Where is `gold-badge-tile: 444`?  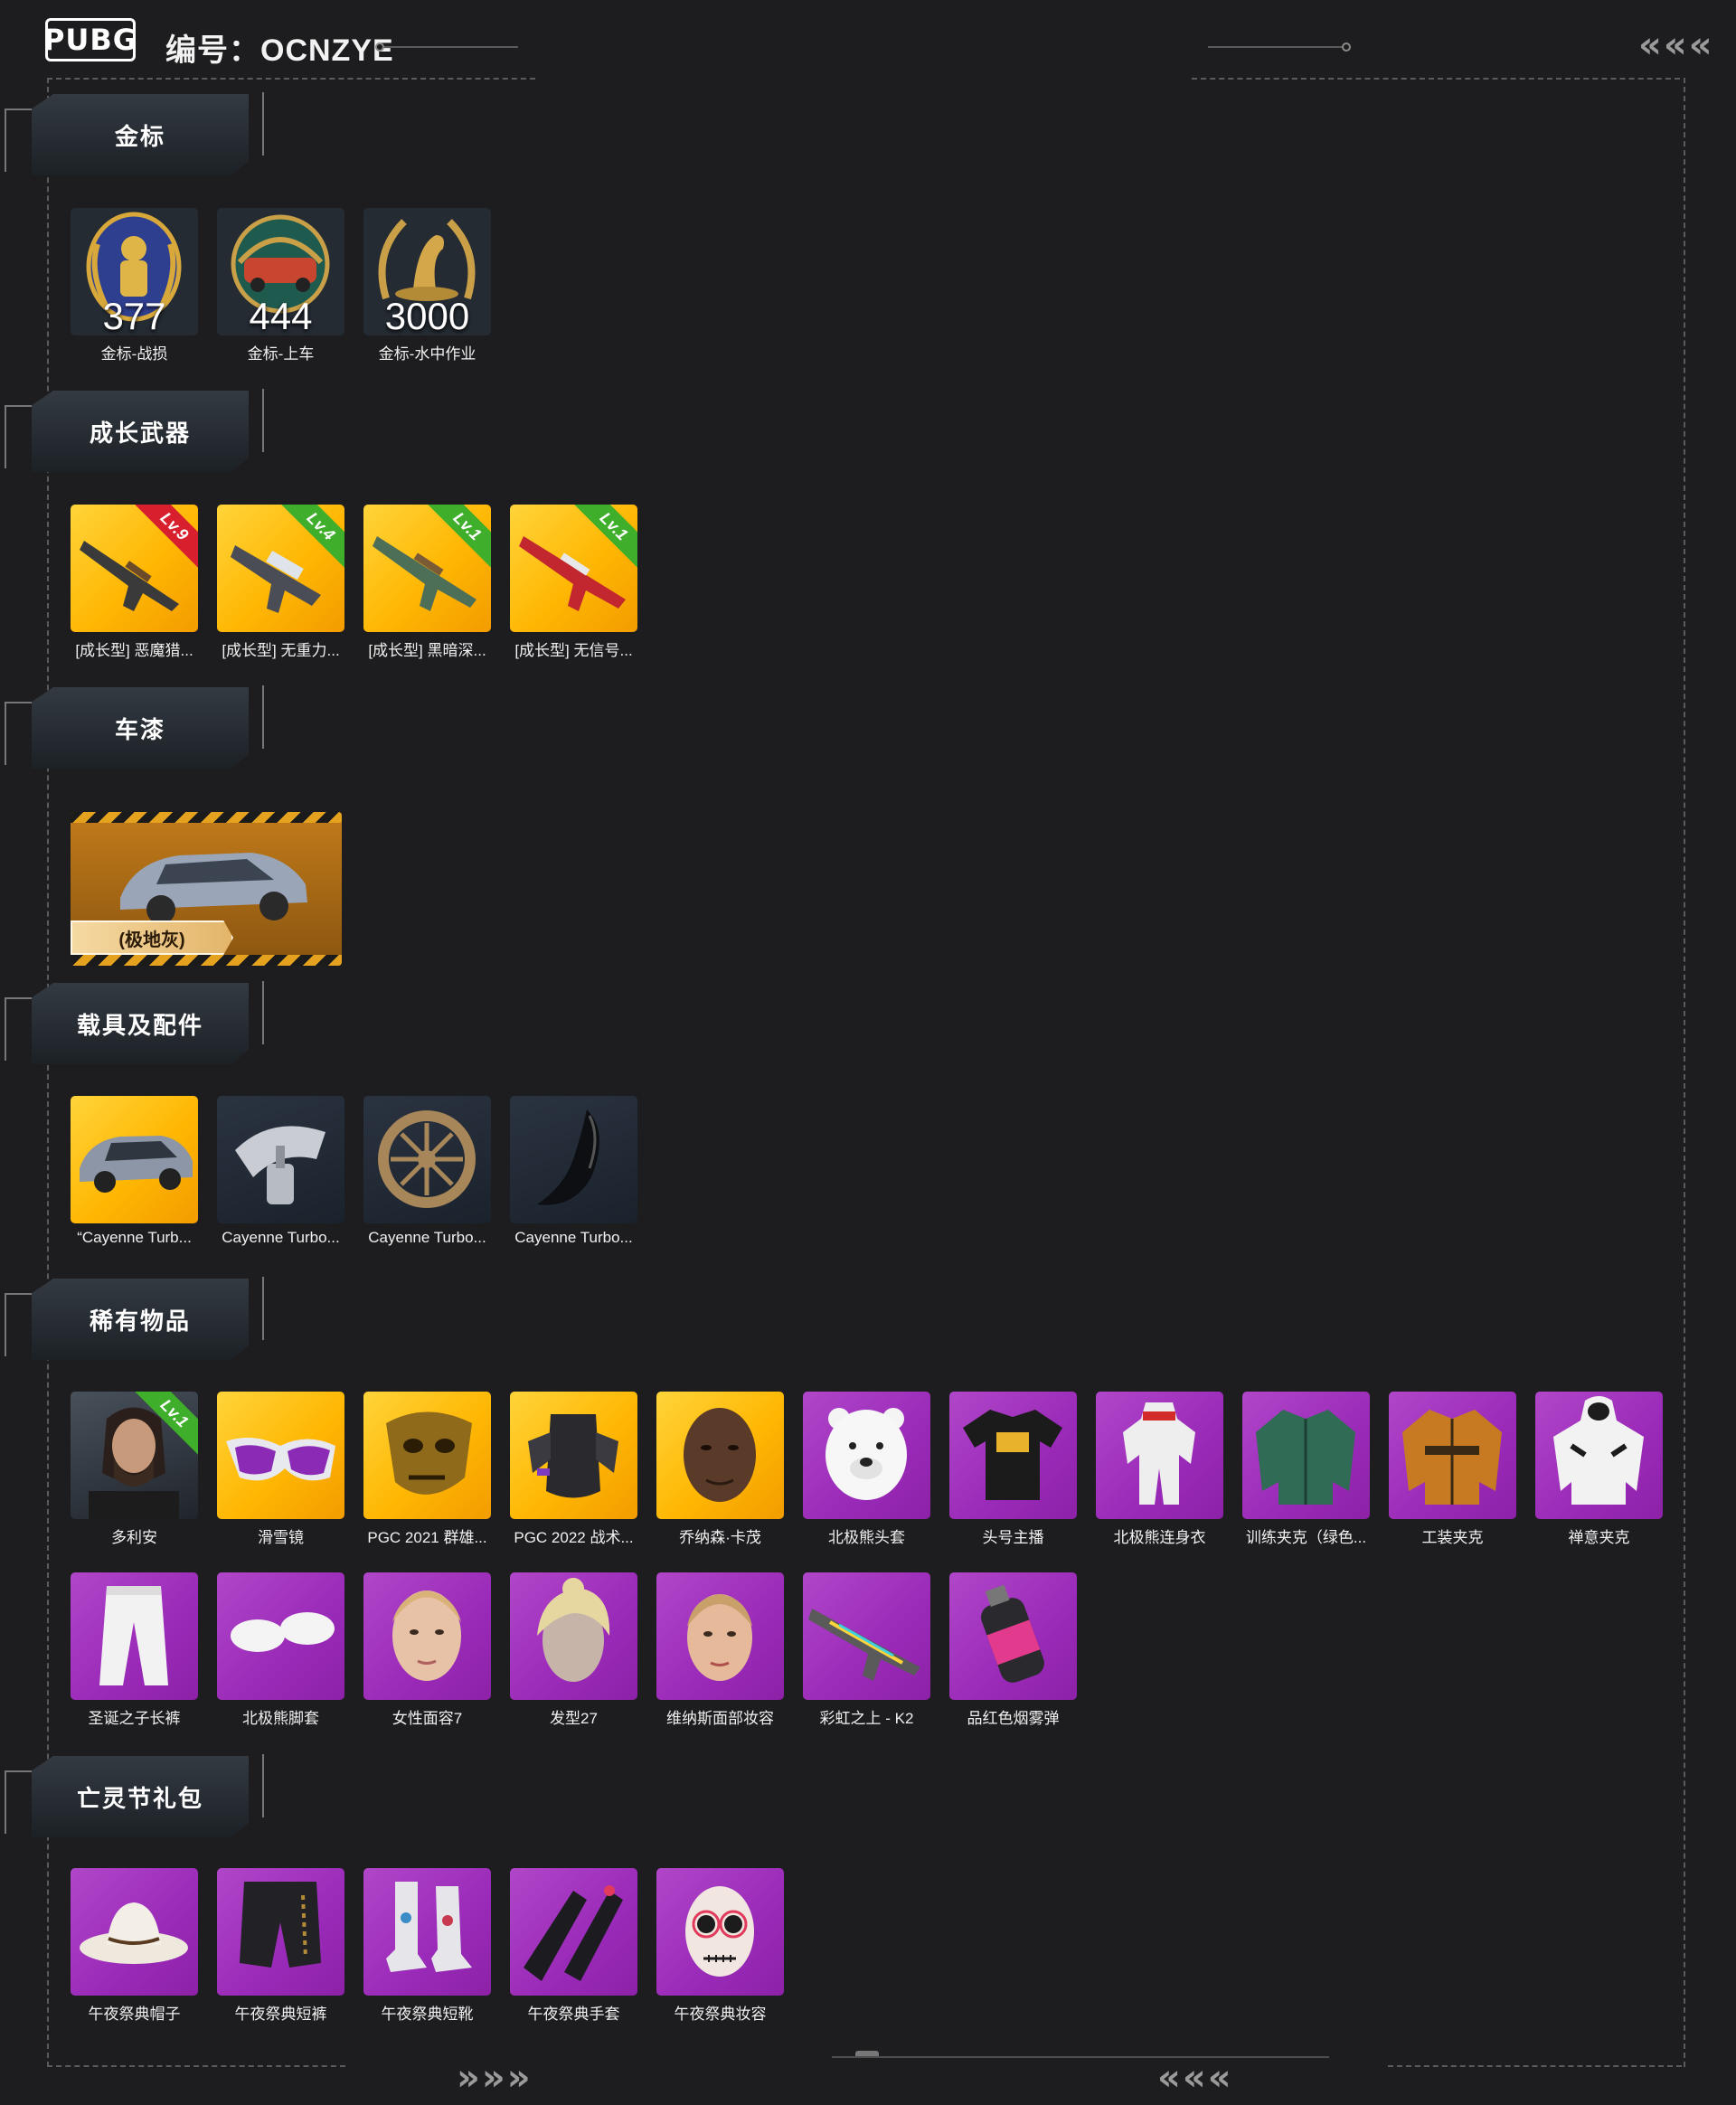
gold-badge-tile: 444 is located at coordinates (281, 271).